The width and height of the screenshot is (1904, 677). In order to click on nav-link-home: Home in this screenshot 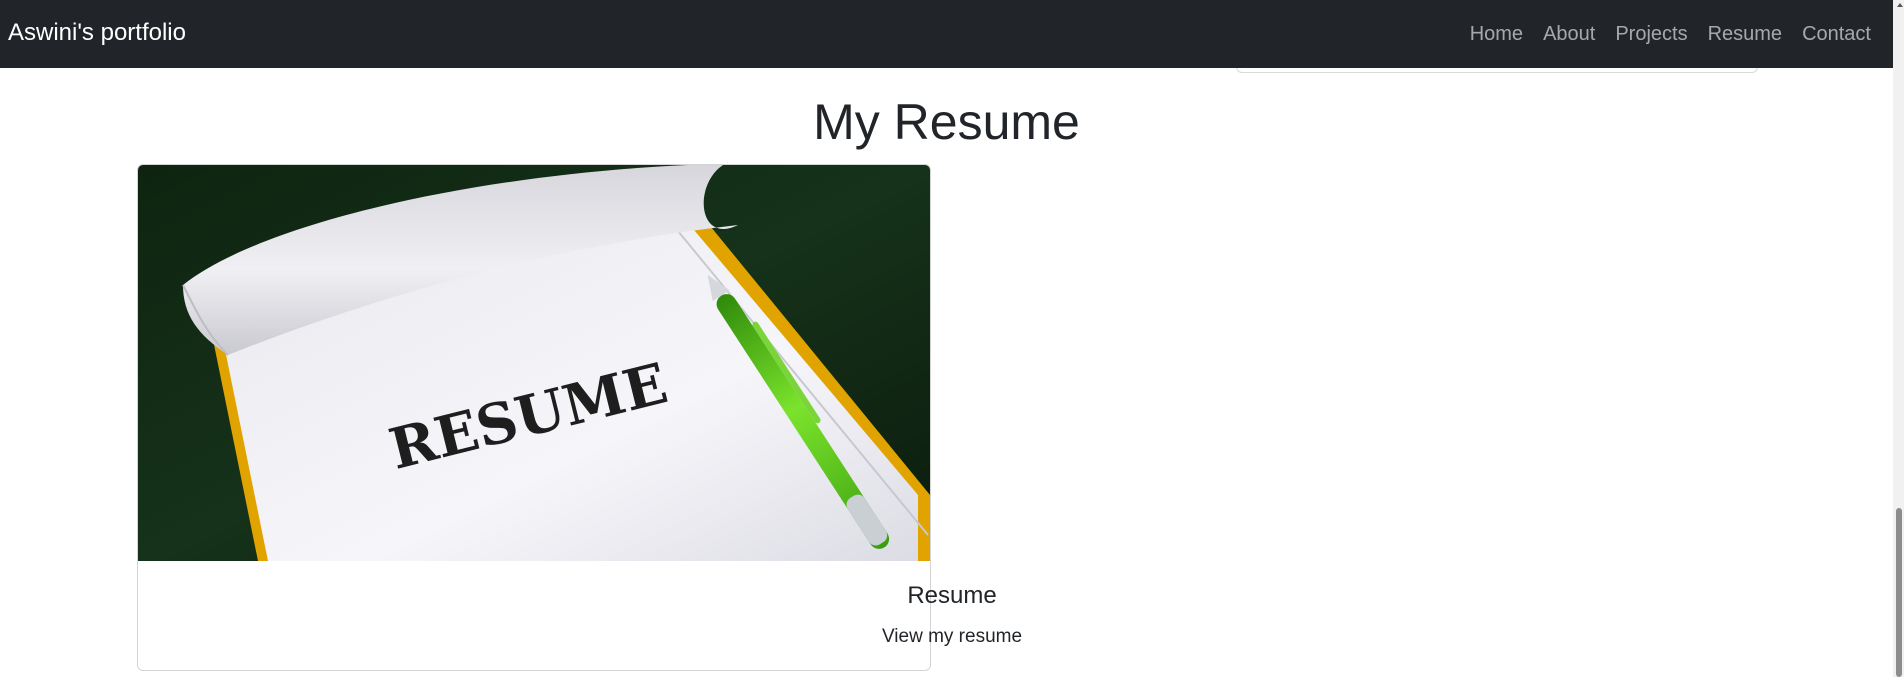, I will do `click(1496, 34)`.